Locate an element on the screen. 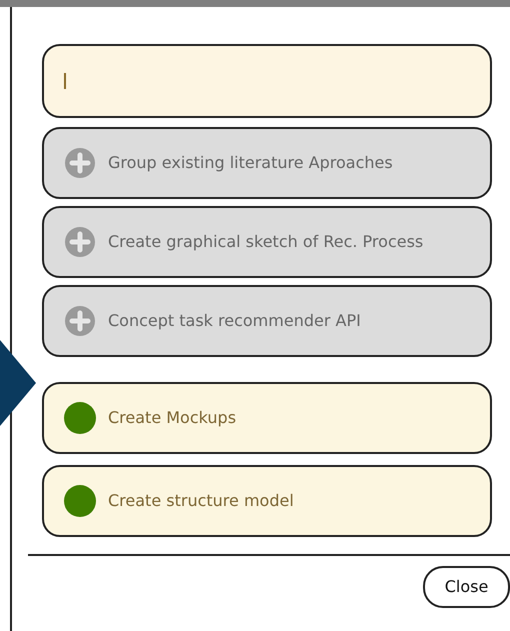 This screenshot has height=631, width=510. suggestion-item: Group existing literature Aproaches is located at coordinates (267, 163).